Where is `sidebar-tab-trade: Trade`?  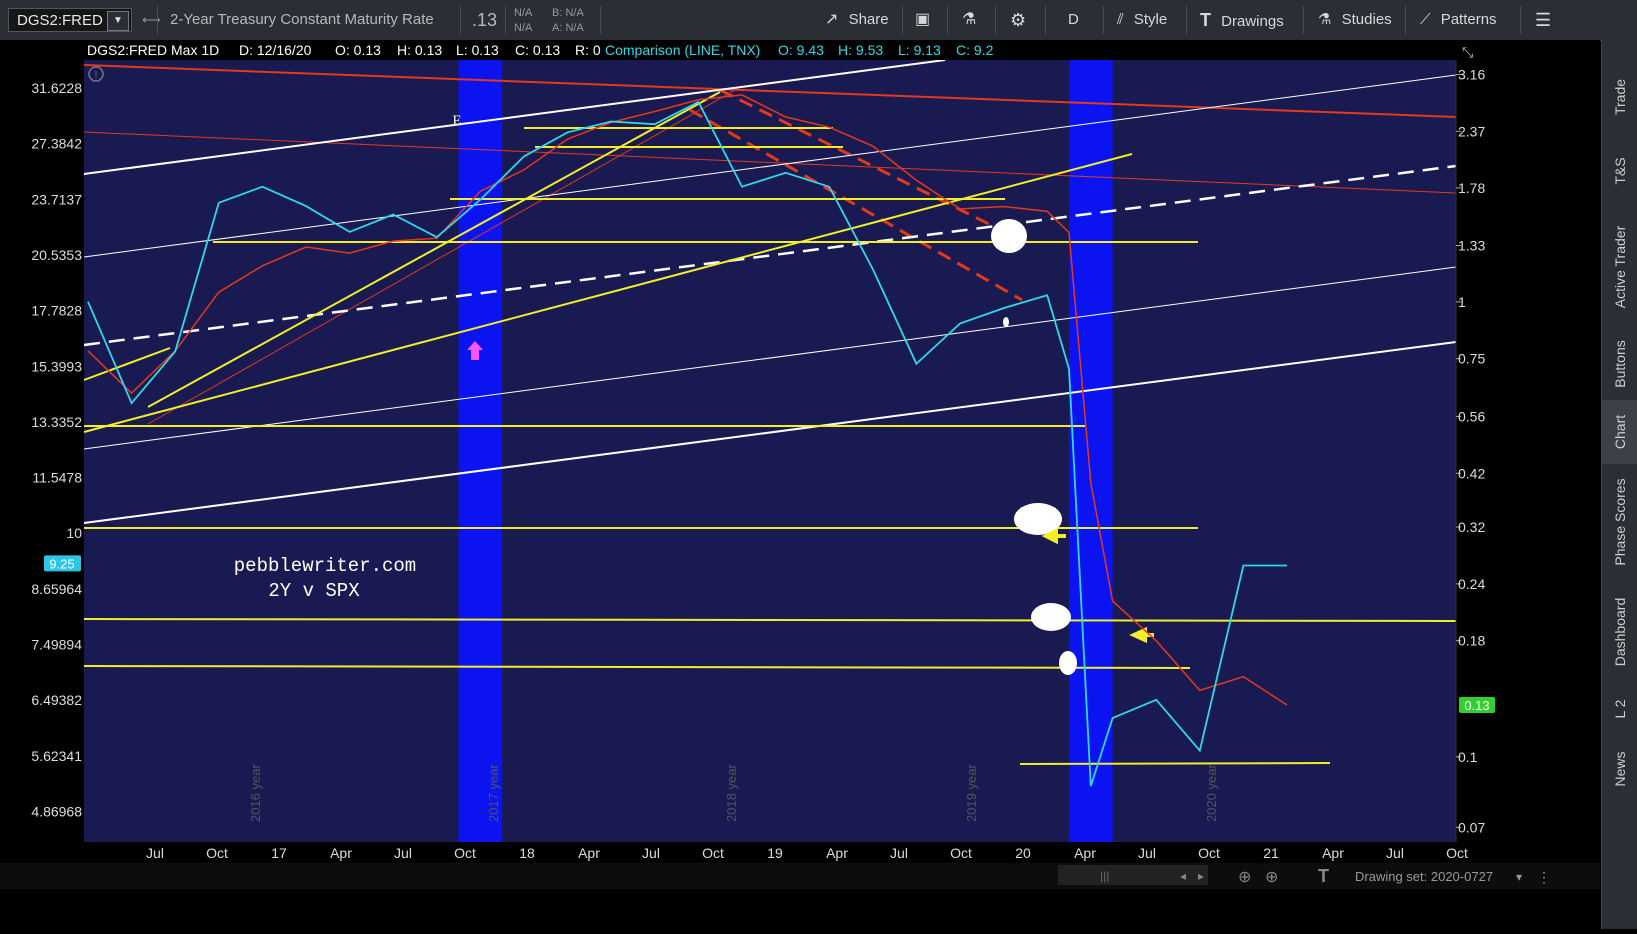 sidebar-tab-trade: Trade is located at coordinates (1619, 97).